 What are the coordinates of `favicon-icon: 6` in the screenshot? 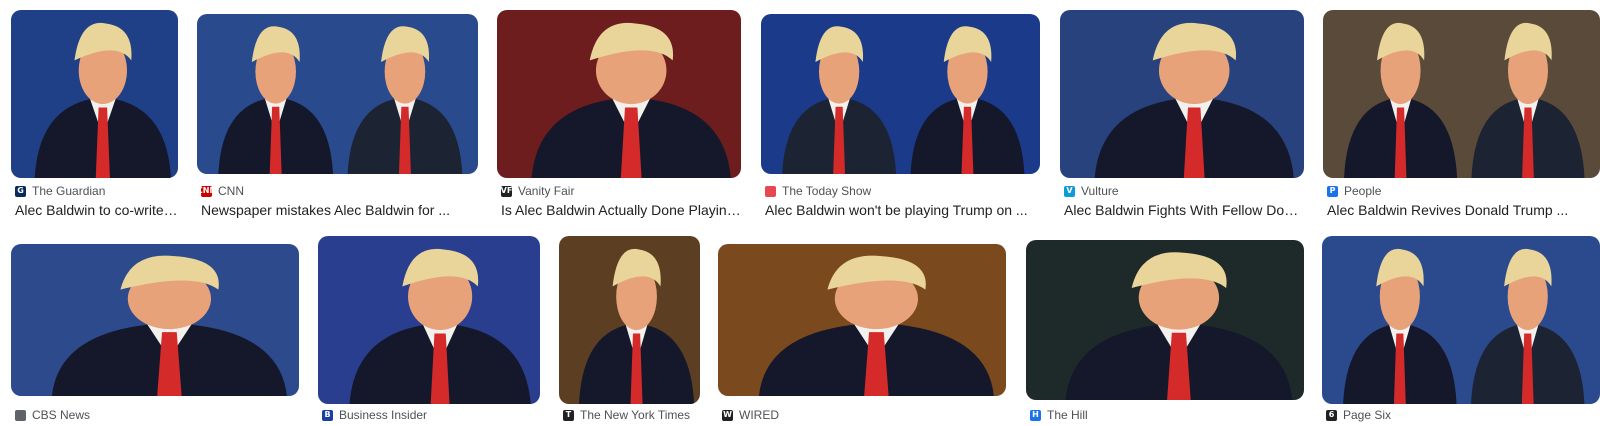 It's located at (1331, 415).